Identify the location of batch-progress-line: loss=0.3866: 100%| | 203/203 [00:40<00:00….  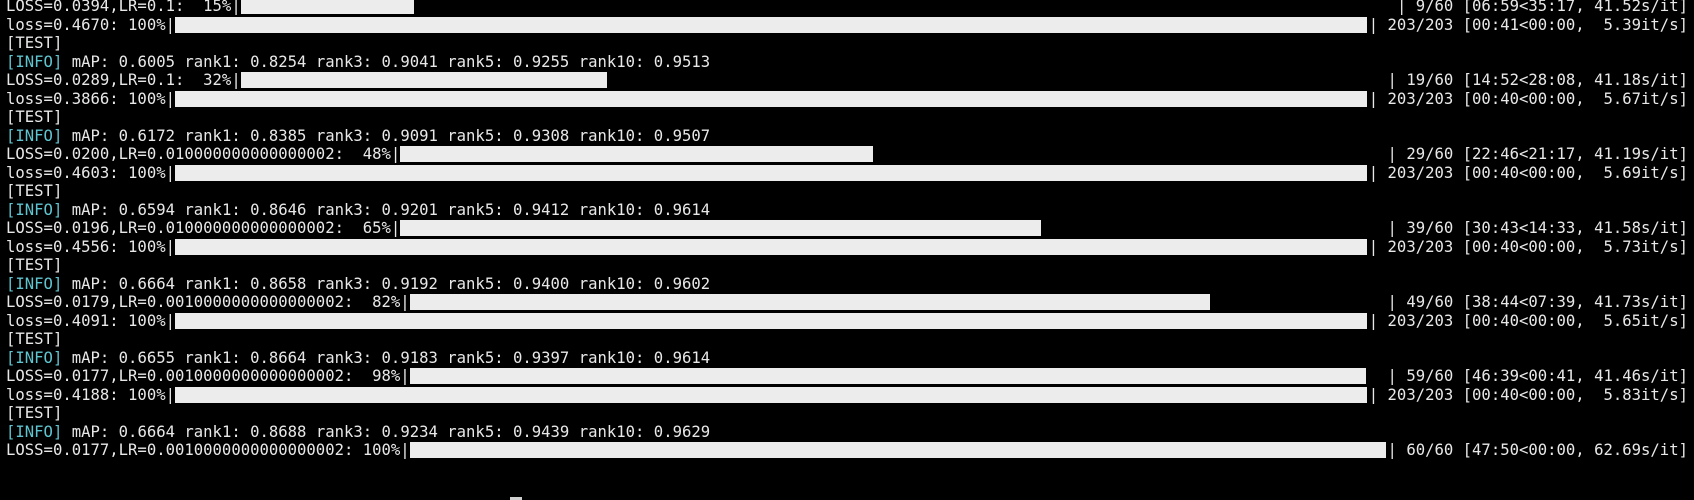
(847, 99).